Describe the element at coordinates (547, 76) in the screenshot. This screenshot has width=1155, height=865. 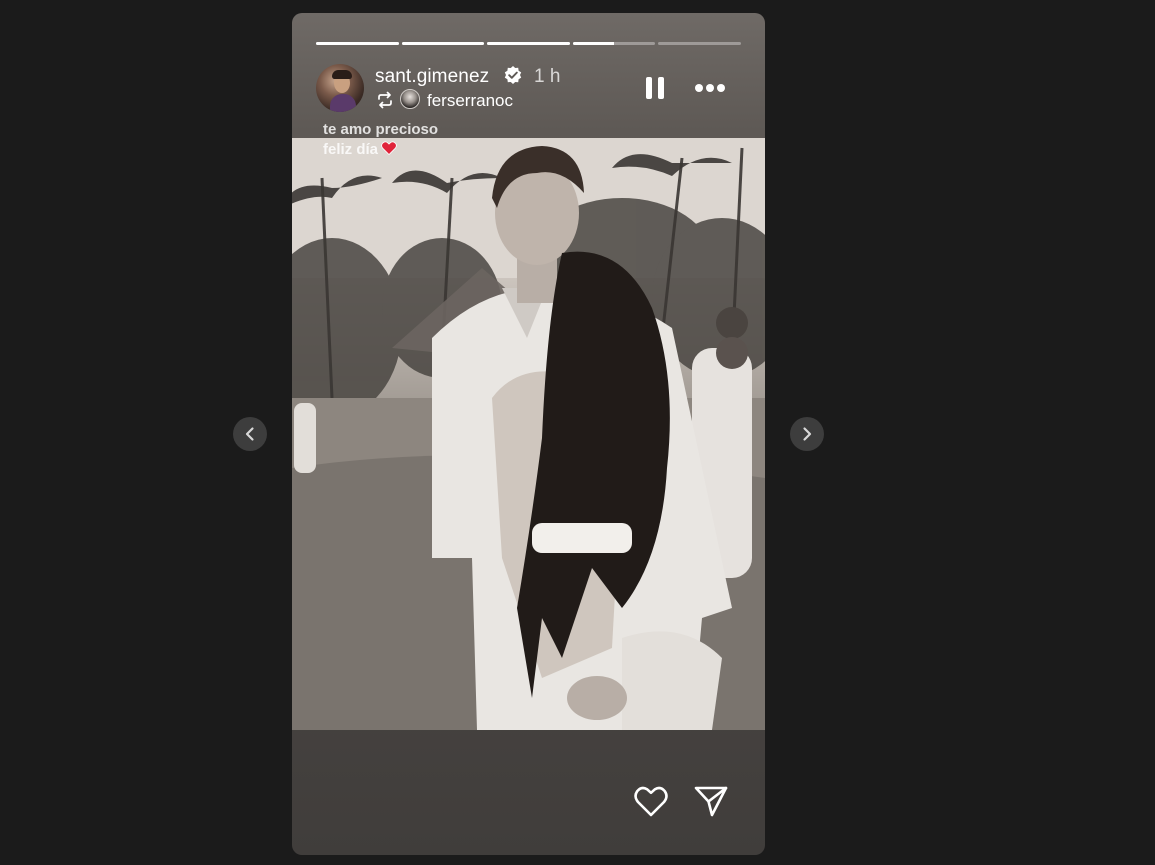
I see `post-time: 1 h` at that location.